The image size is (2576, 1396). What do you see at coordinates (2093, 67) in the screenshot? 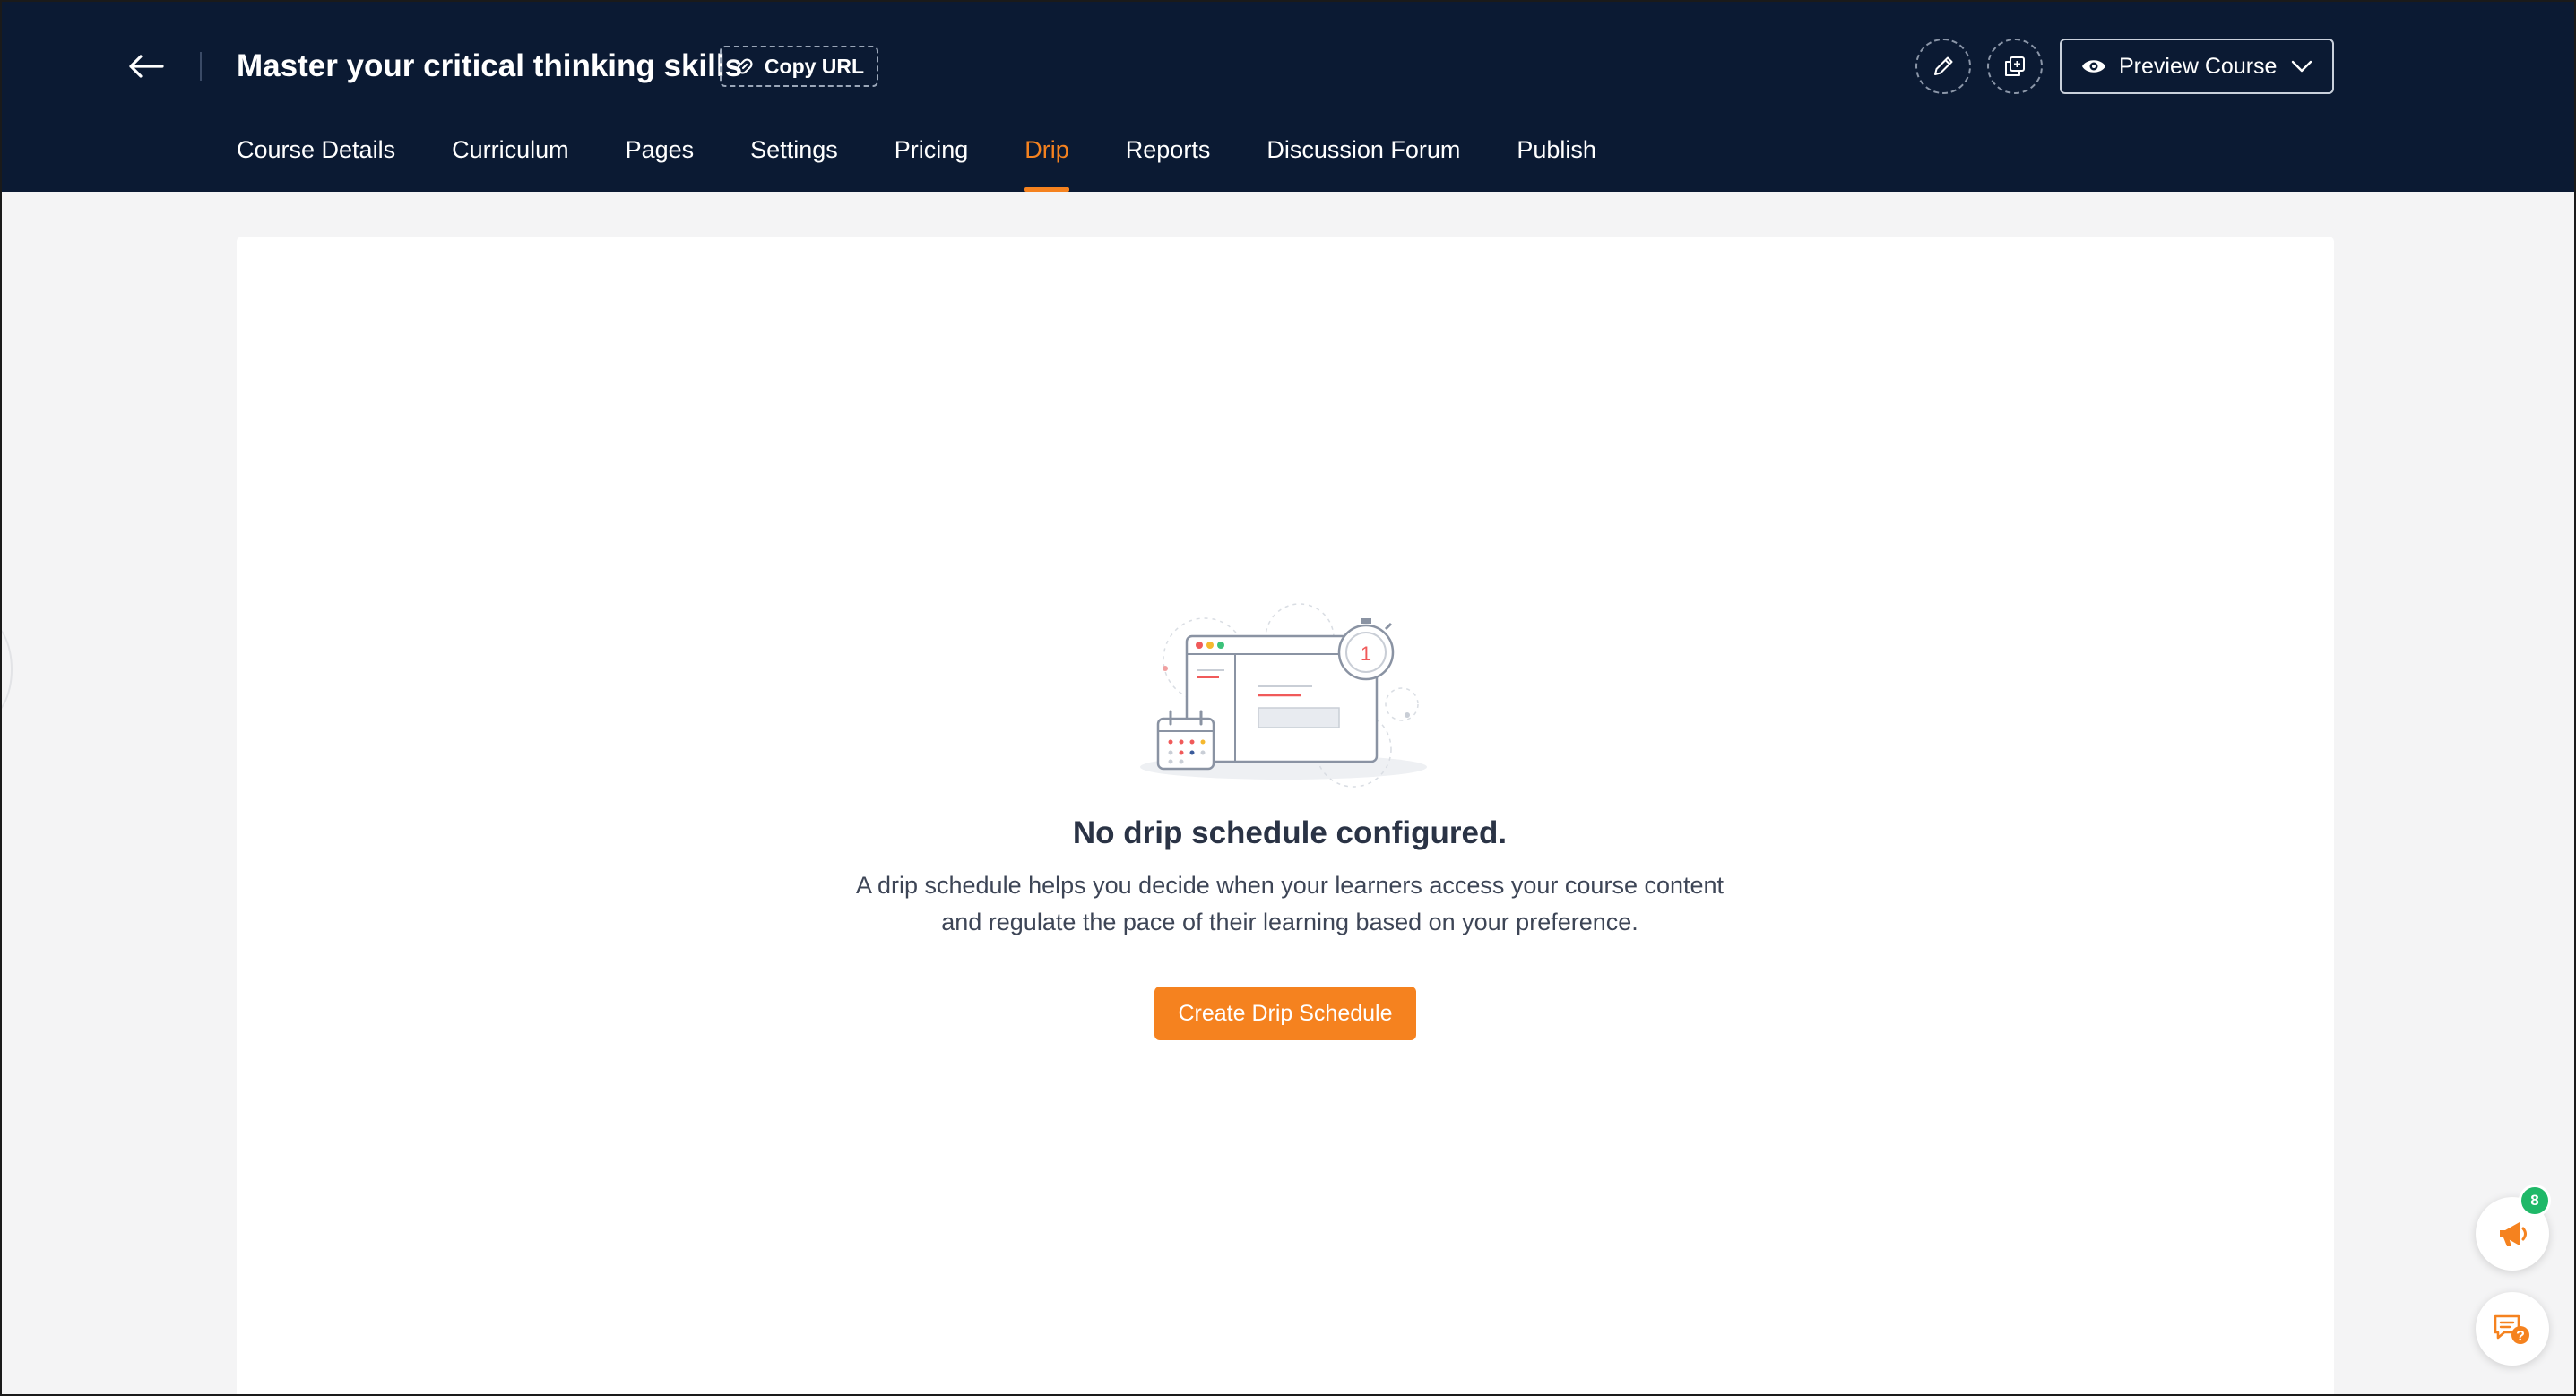
I see `eye-icon` at bounding box center [2093, 67].